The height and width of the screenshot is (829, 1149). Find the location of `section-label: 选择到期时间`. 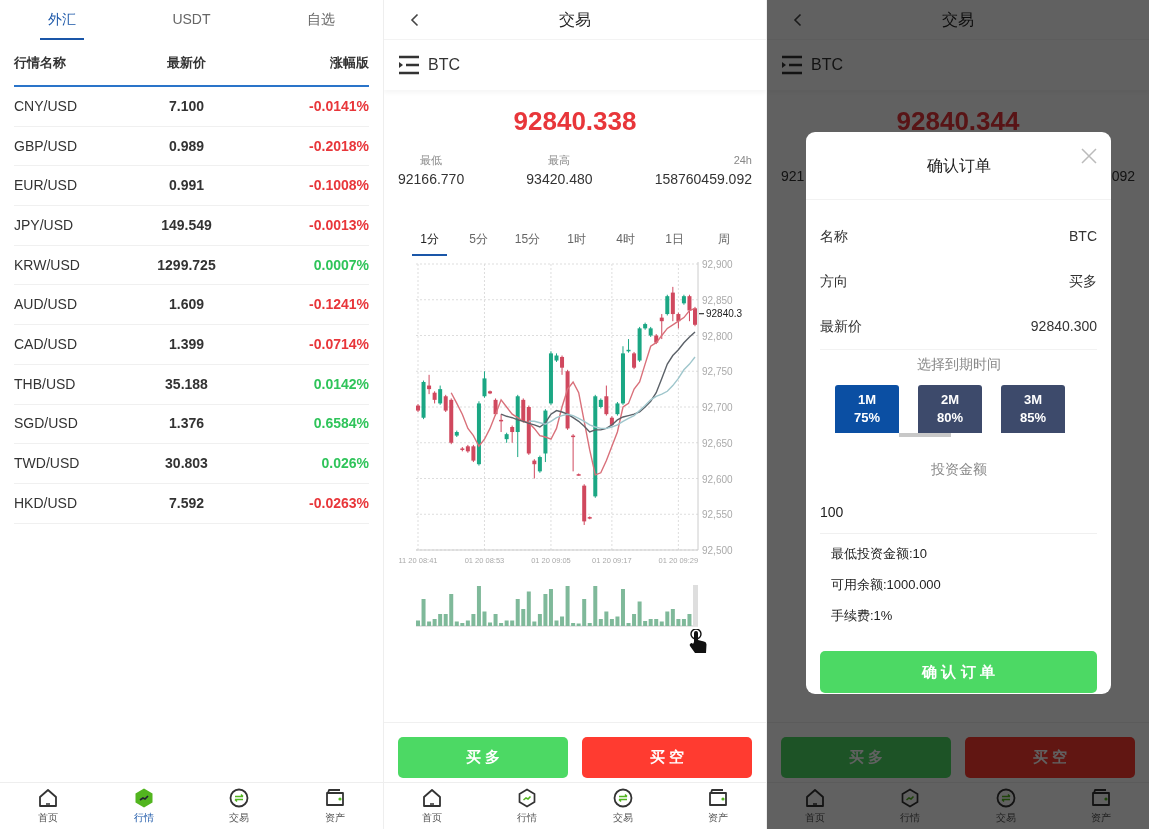

section-label: 选择到期时间 is located at coordinates (958, 364).